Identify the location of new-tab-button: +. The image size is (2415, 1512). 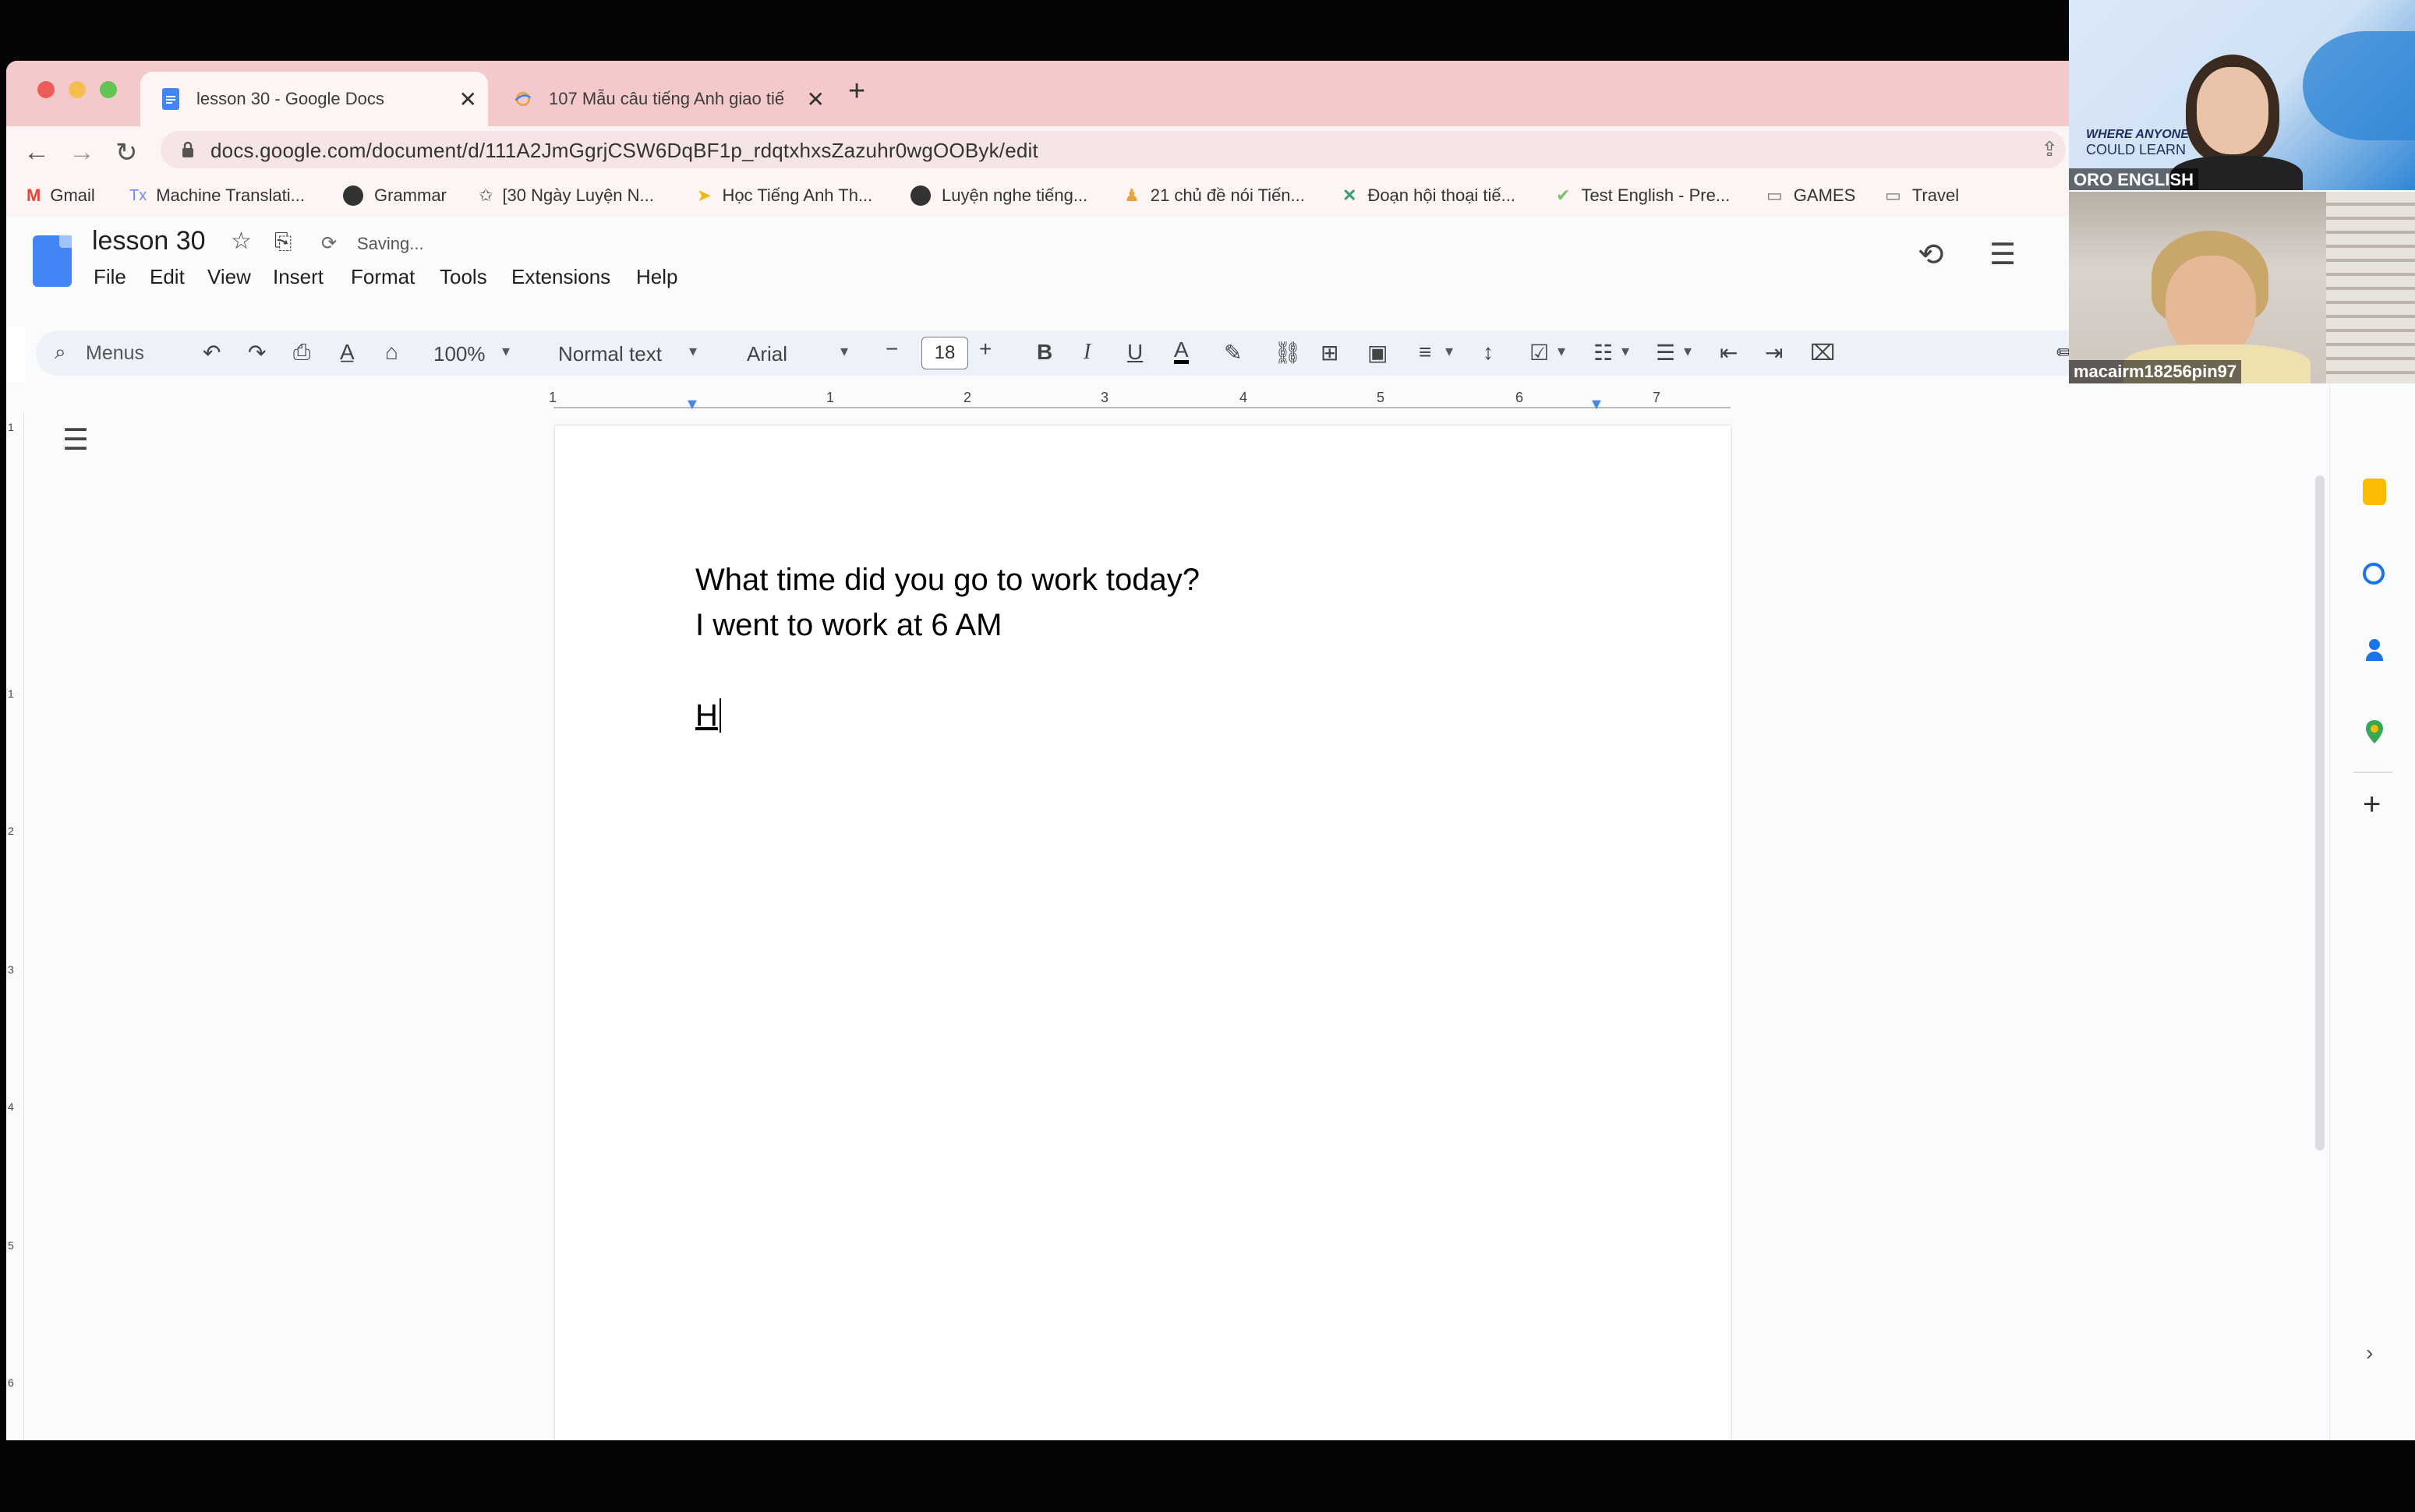
(856, 91).